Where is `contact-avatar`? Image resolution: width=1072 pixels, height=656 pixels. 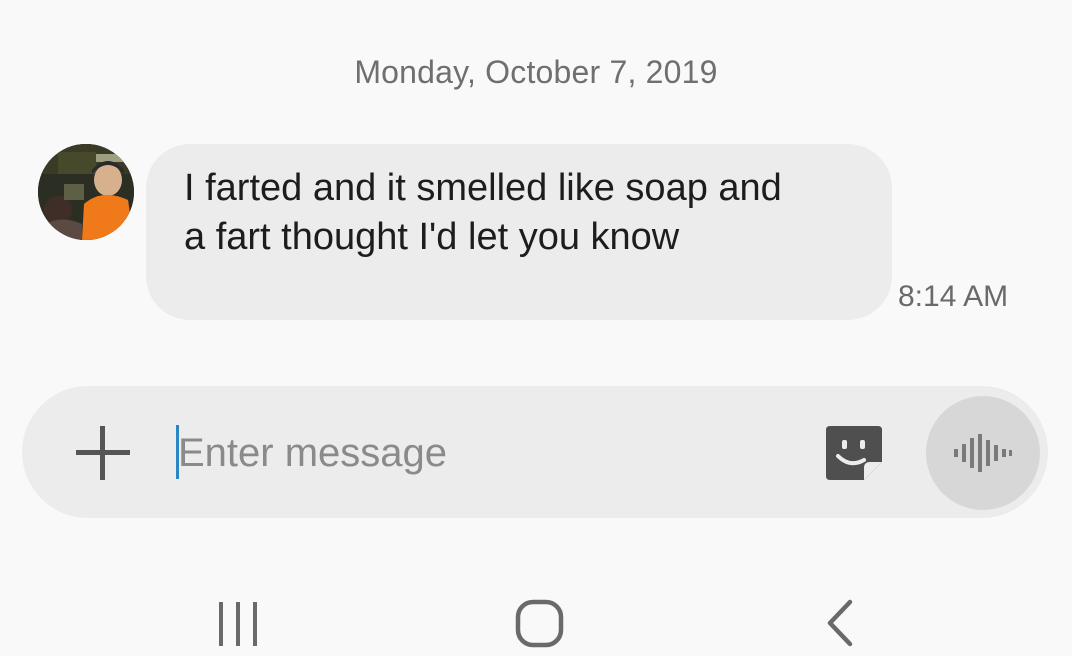 contact-avatar is located at coordinates (86, 192).